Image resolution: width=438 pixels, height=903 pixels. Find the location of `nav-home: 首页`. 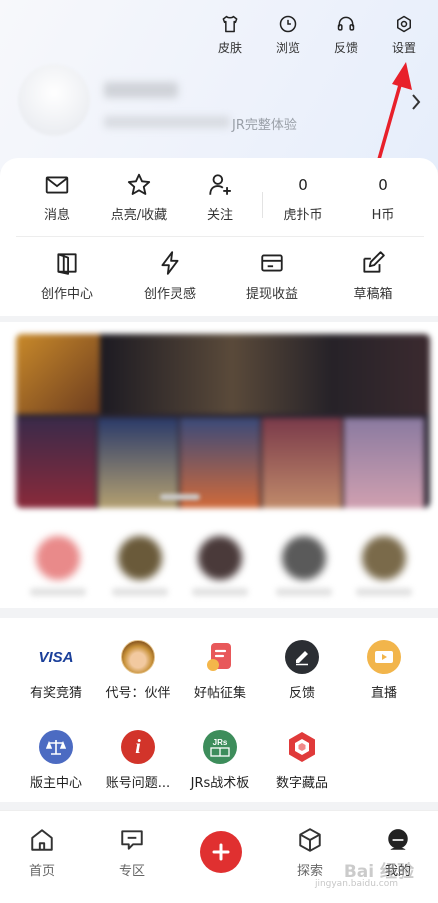

nav-home: 首页 is located at coordinates (42, 853).